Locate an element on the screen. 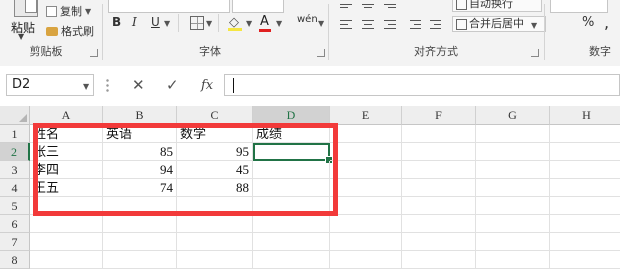 The width and height of the screenshot is (620, 270). cell-g6 is located at coordinates (513, 224).